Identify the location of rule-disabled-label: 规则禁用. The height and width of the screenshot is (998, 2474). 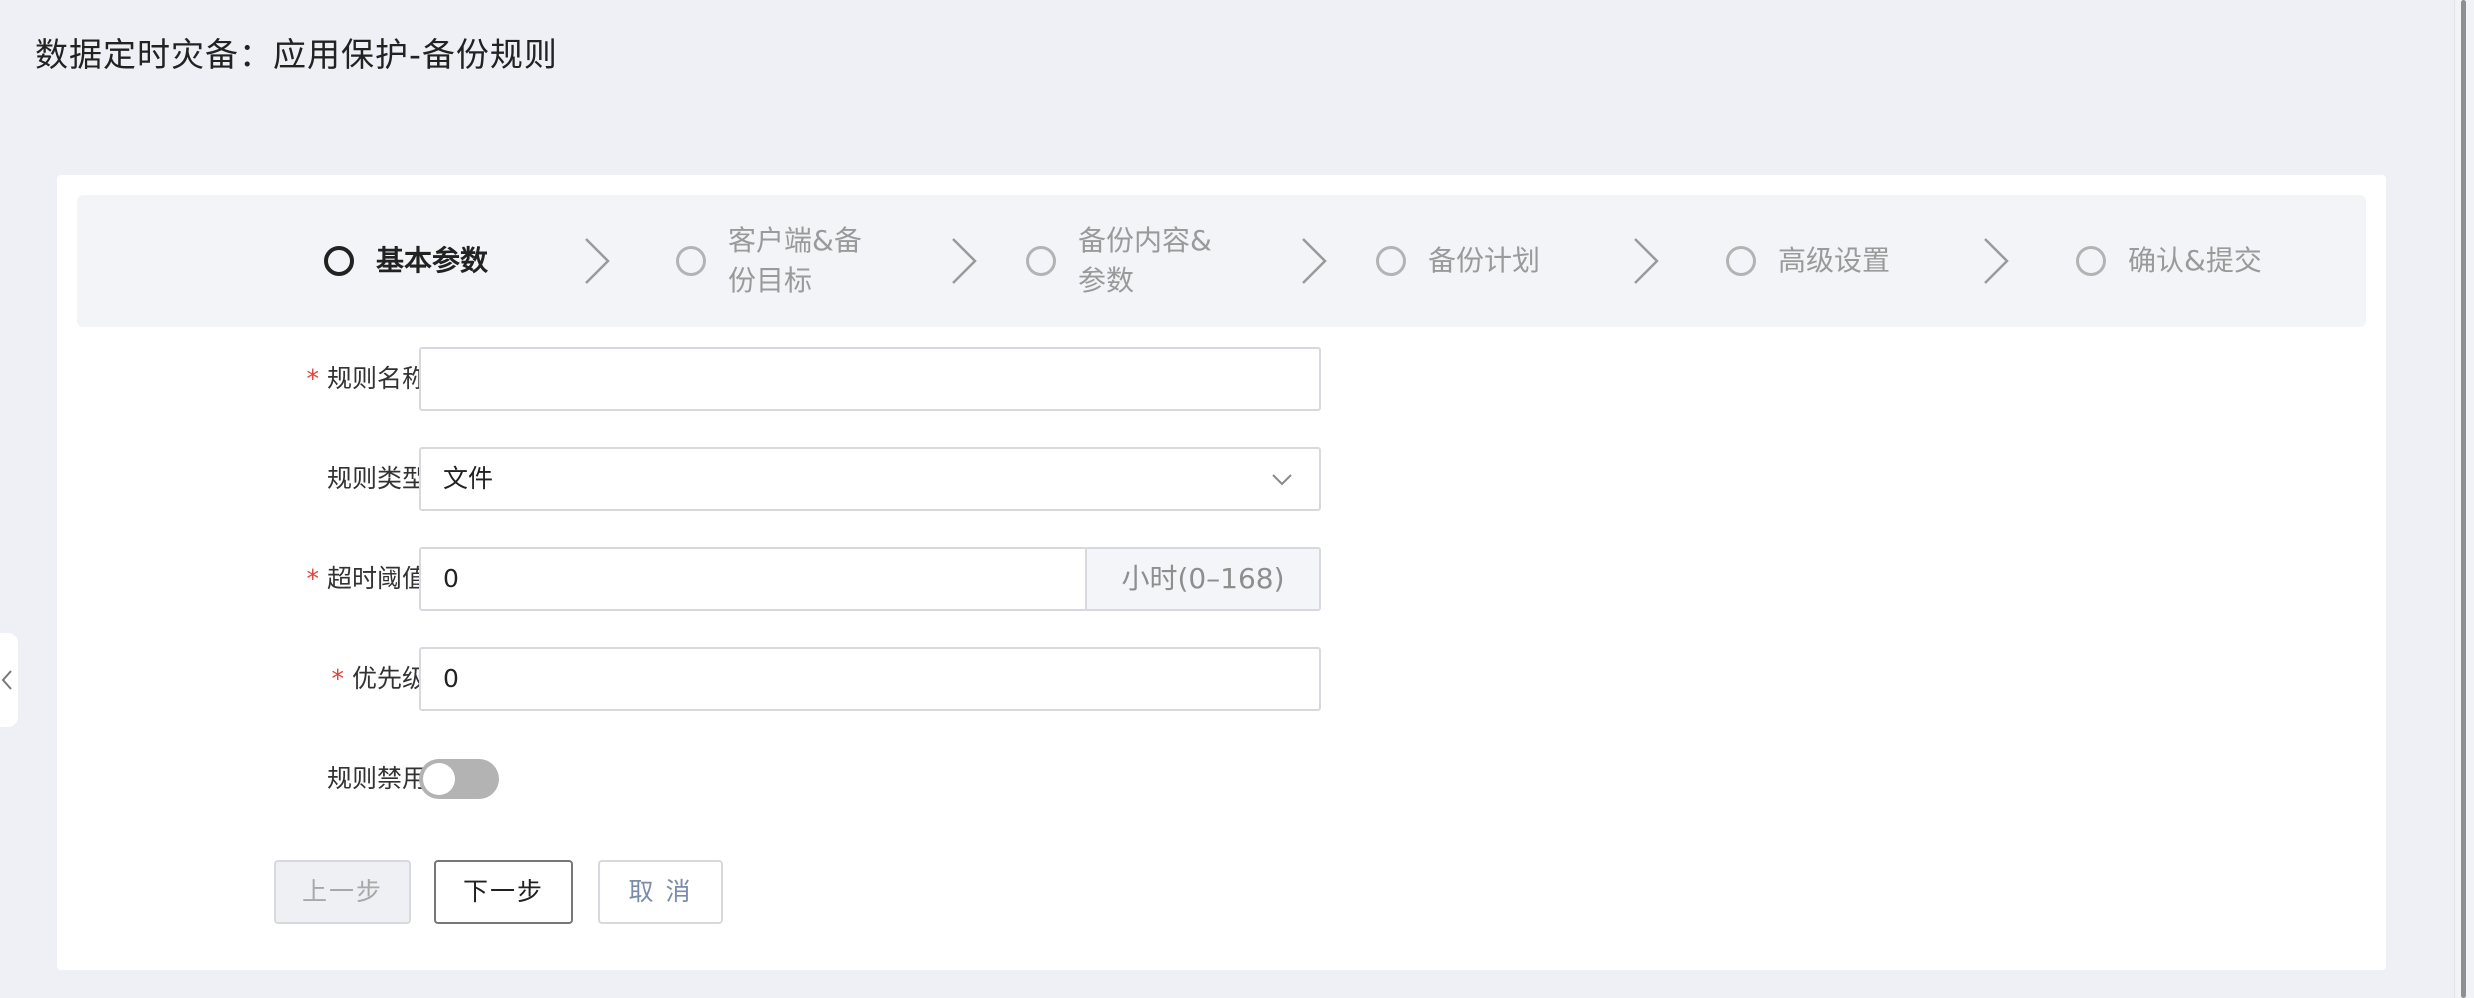
(376, 778).